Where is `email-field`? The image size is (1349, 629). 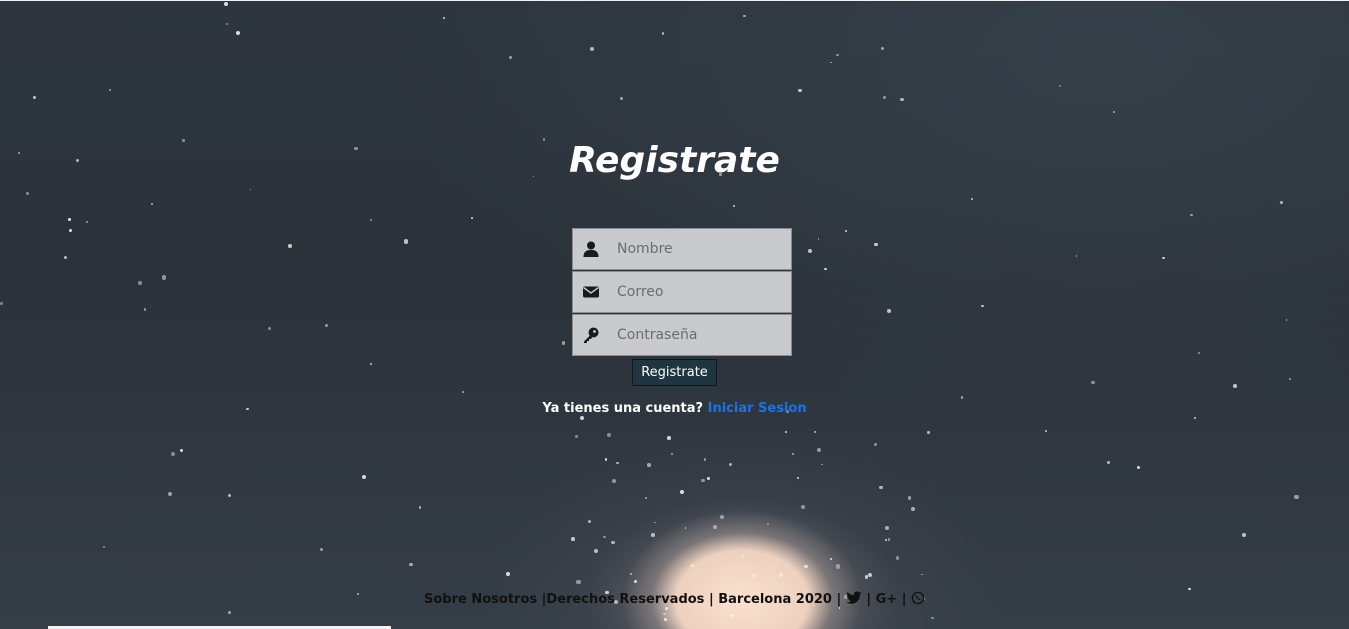 email-field is located at coordinates (682, 292).